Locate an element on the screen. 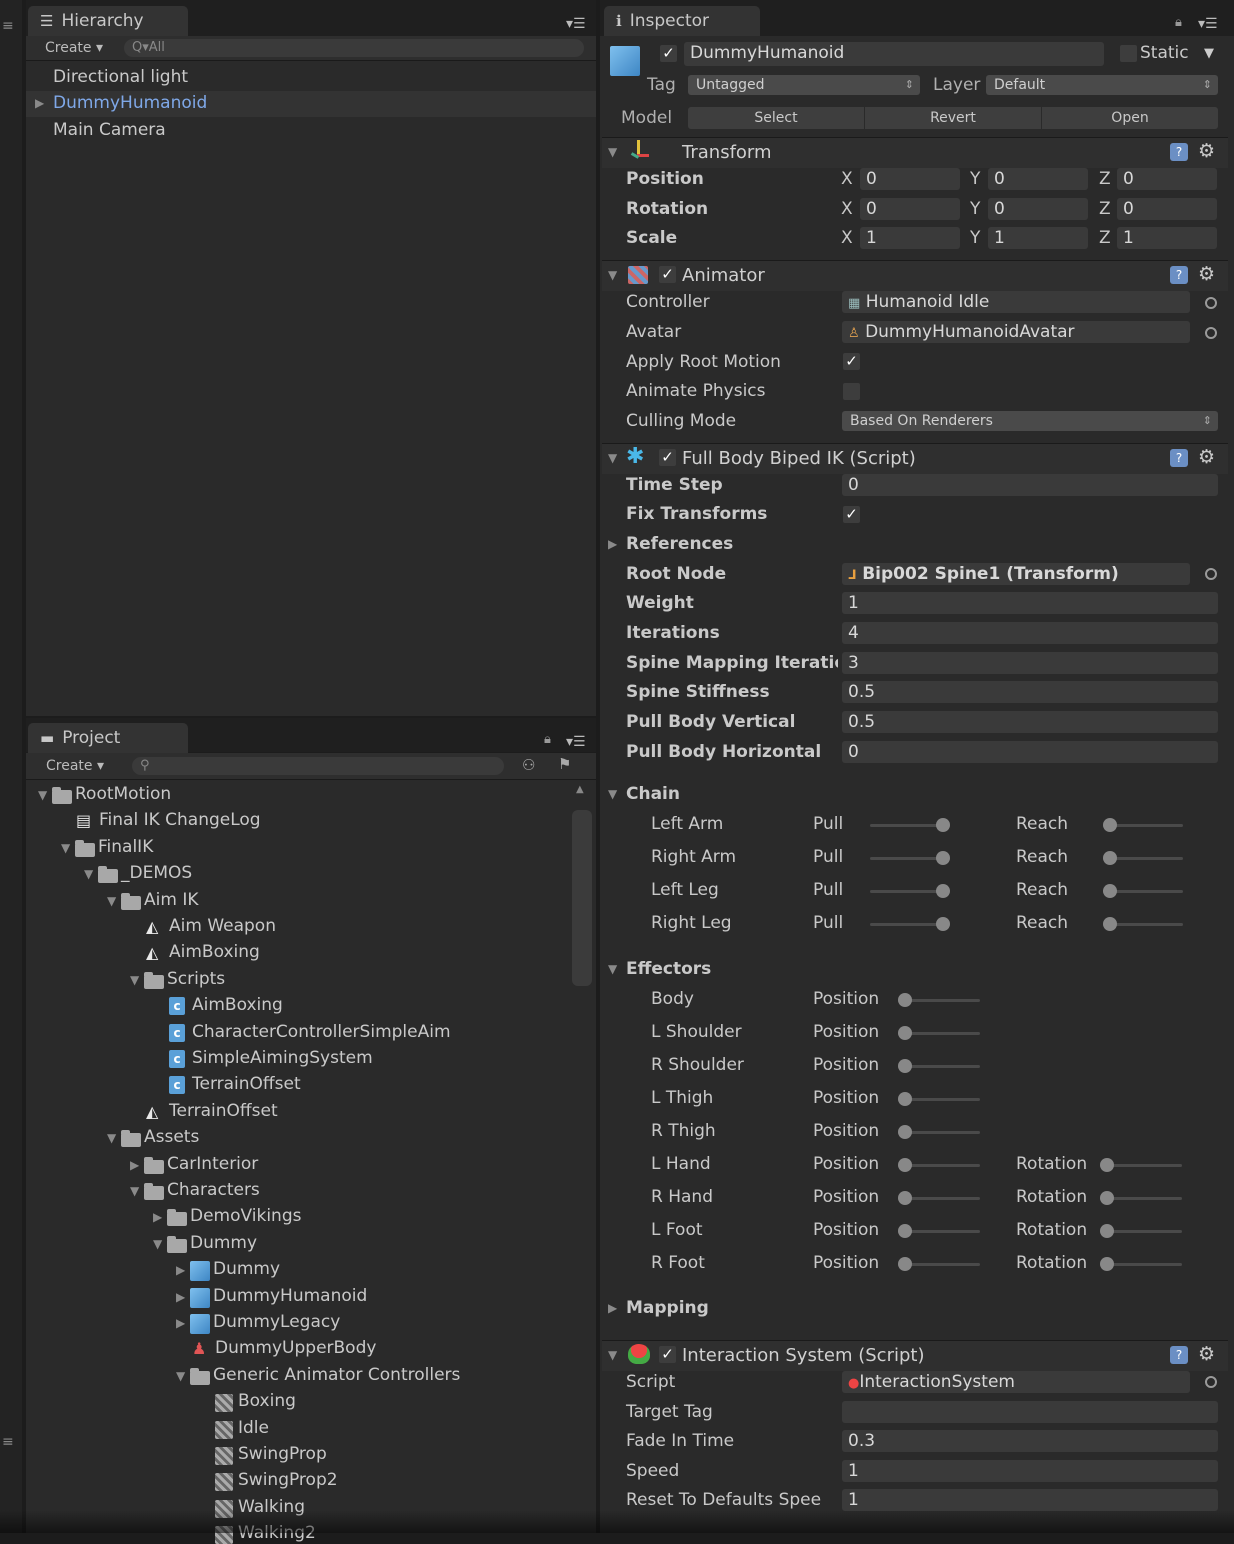 This screenshot has height=1544, width=1234. transform-rotation-y-field: 0 is located at coordinates (1038, 209).